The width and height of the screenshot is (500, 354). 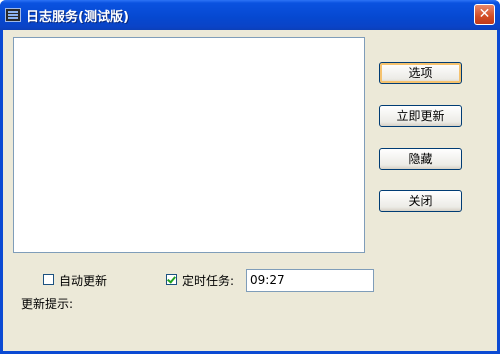 I want to click on scheduled-task-checkbox, so click(x=171, y=279).